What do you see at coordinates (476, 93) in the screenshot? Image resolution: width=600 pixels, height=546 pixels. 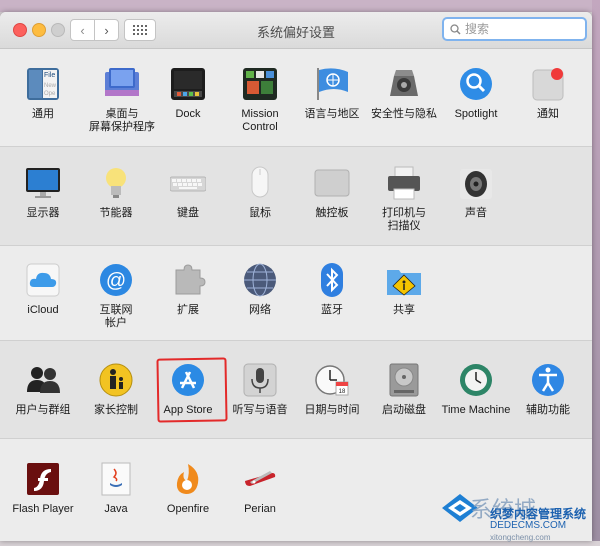 I see `pane-spotlight: Spotlight` at bounding box center [476, 93].